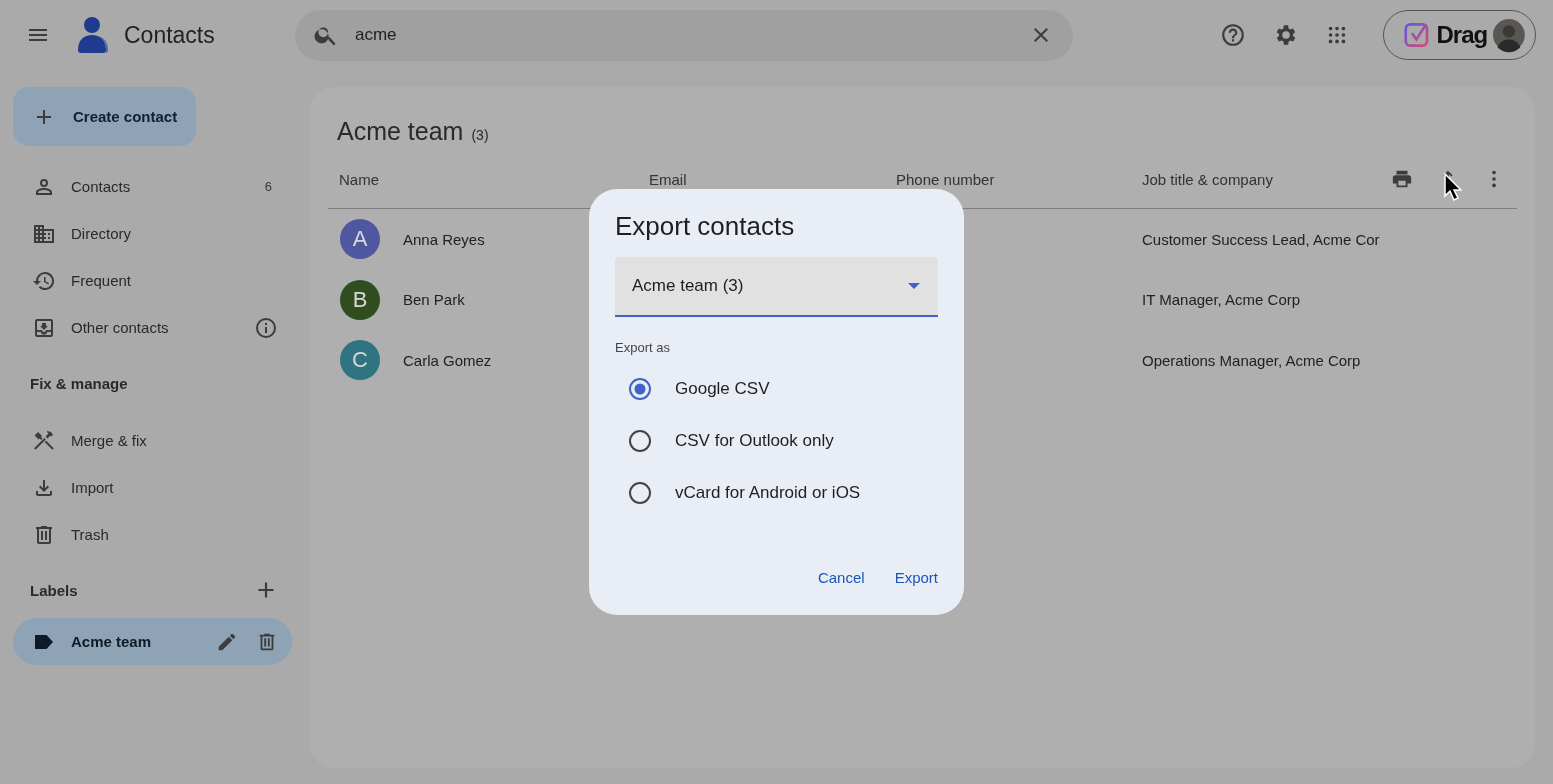 This screenshot has height=784, width=1553. I want to click on create-contact-button: Create contact, so click(104, 116).